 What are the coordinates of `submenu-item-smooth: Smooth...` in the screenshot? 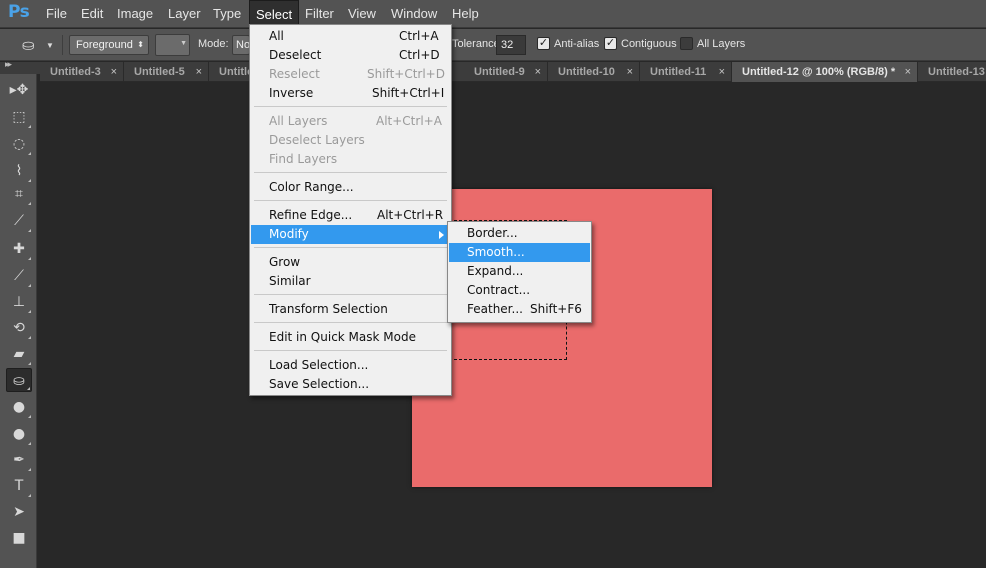 It's located at (519, 252).